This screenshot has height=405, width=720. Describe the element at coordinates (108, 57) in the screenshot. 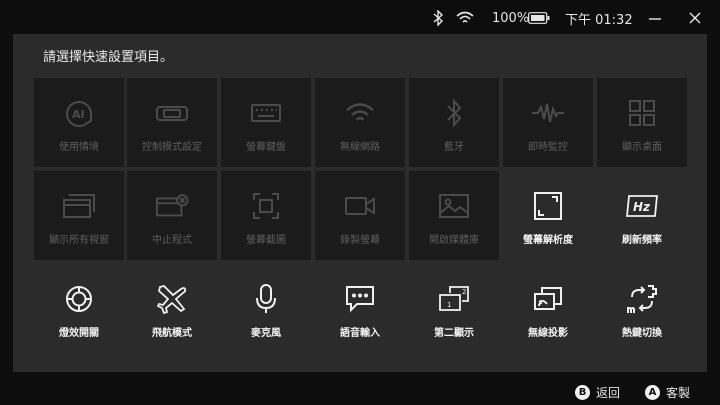

I see `panel-title: 請選擇快速設置項目。` at that location.